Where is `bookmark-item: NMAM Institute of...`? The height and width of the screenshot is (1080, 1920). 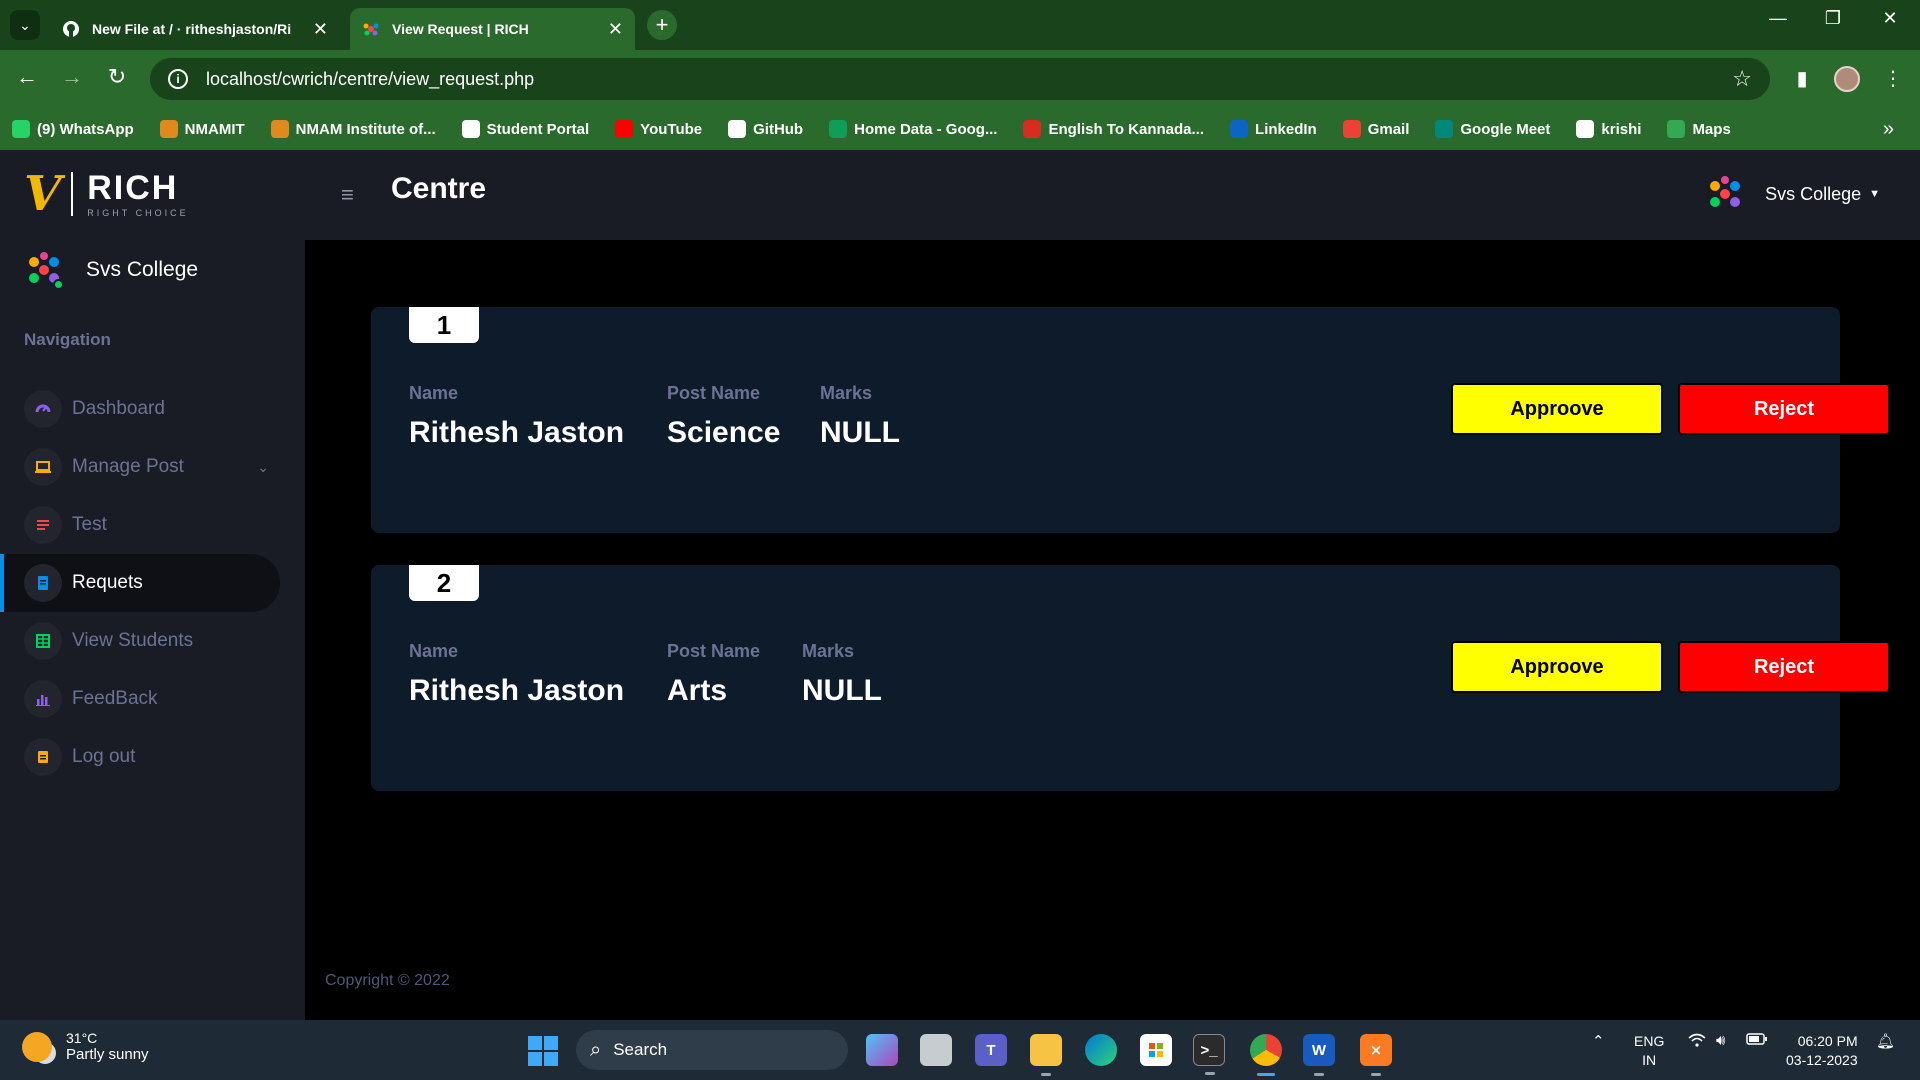 bookmark-item: NMAM Institute of... is located at coordinates (353, 129).